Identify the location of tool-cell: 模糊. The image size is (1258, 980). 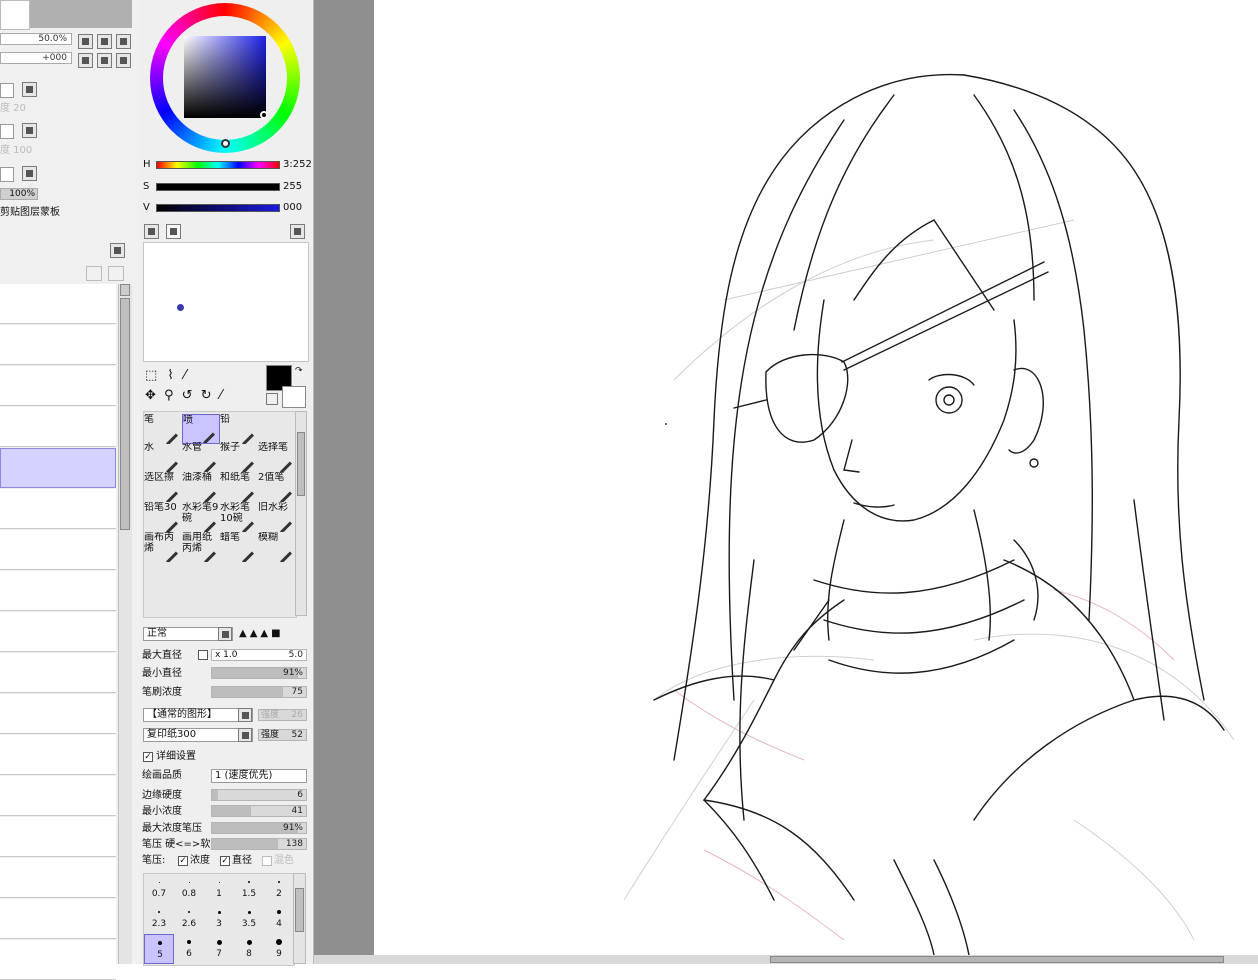
(277, 547).